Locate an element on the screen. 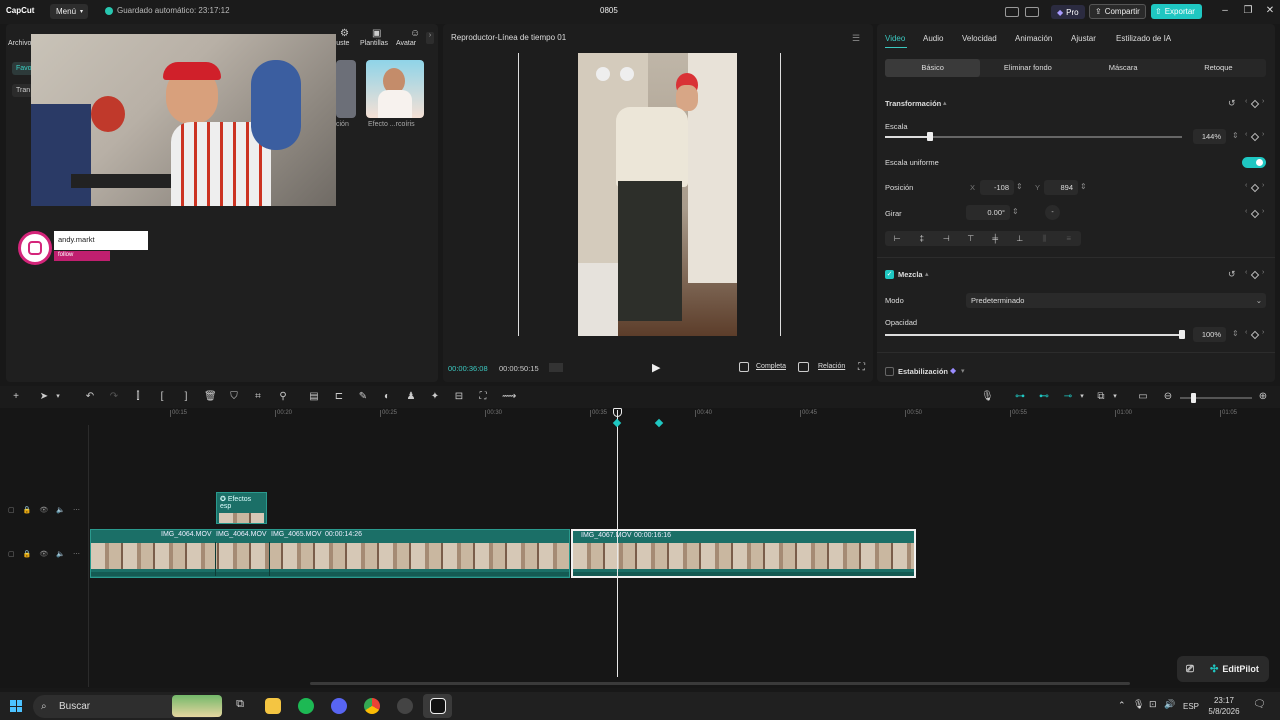 Image resolution: width=1280 pixels, height=720 pixels. redo-icon: ↷ is located at coordinates (114, 397).